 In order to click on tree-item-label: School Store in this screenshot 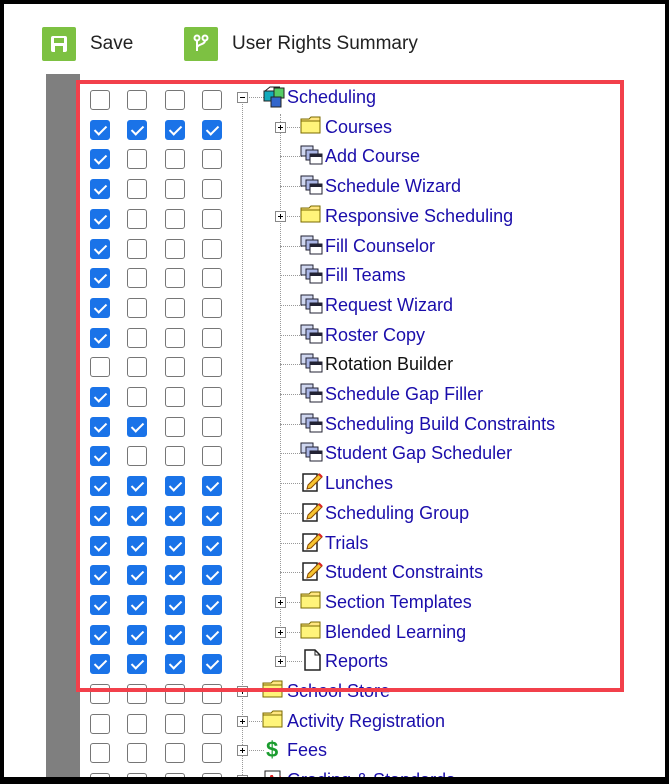, I will do `click(338, 691)`.